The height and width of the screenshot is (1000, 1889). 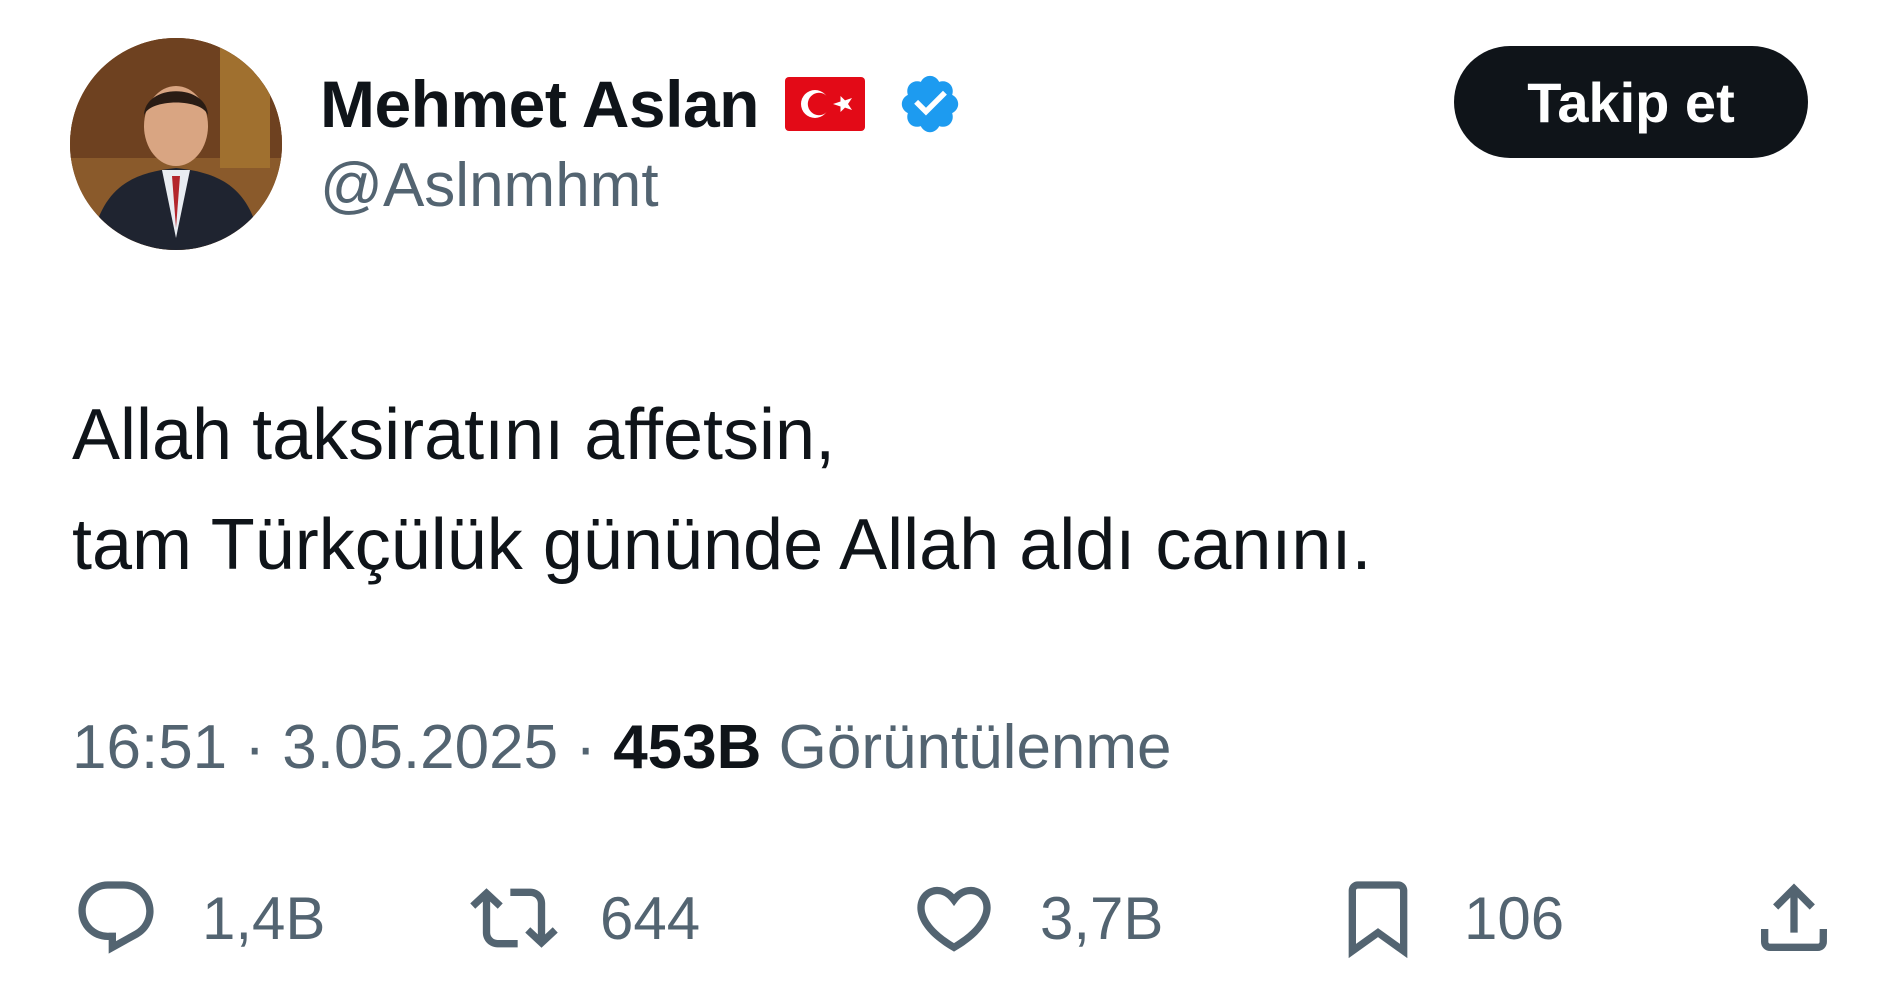 I want to click on views-count: 453B, so click(x=687, y=747).